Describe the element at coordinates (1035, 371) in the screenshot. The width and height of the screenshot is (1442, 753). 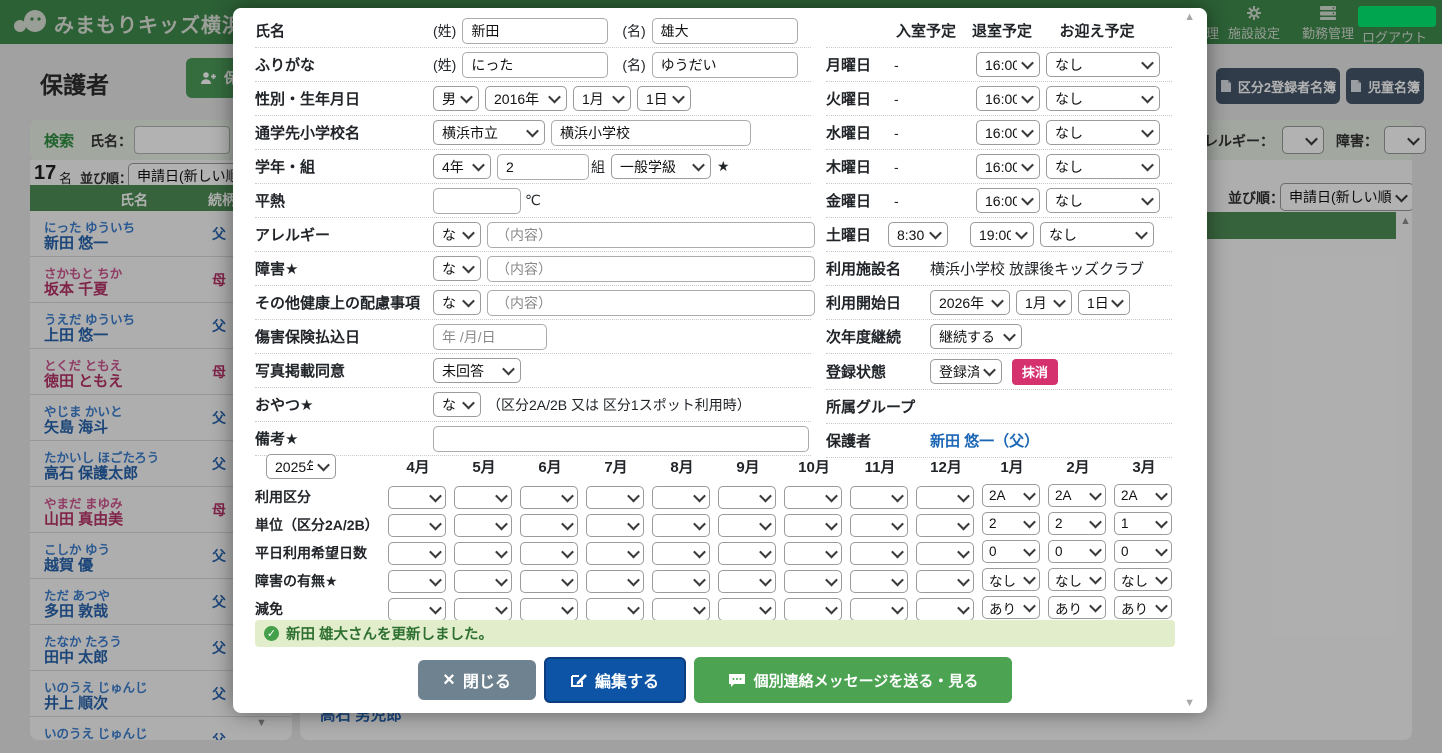
I see `revoke-button: 抹消` at that location.